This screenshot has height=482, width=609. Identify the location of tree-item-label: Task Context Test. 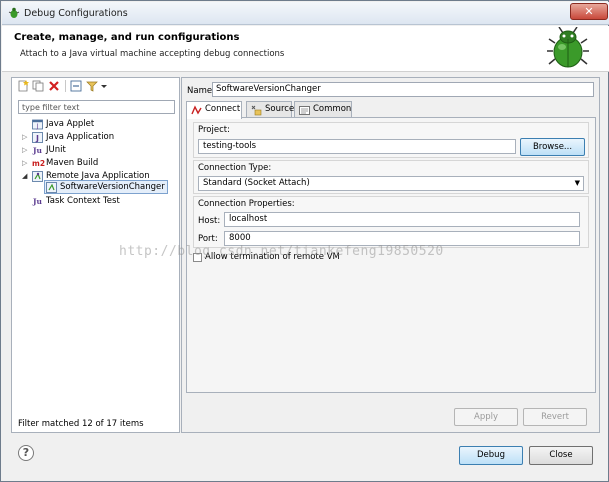
(83, 201).